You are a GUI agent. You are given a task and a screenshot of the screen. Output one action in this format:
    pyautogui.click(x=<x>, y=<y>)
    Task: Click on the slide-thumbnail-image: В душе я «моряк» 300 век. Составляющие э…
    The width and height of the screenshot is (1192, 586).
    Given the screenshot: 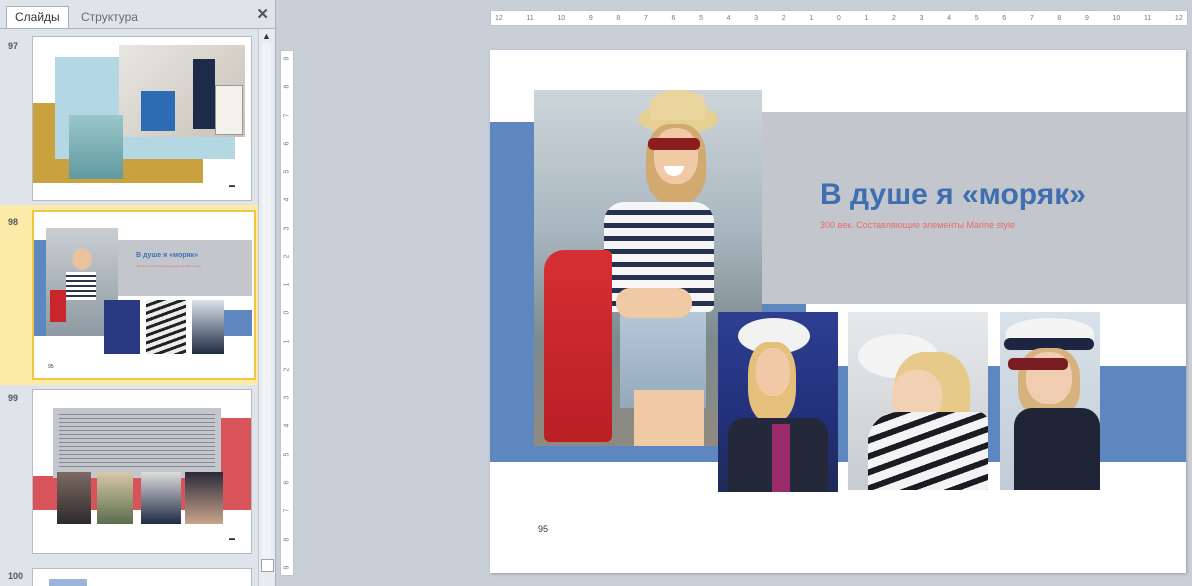 What is the action you would take?
    pyautogui.click(x=144, y=295)
    